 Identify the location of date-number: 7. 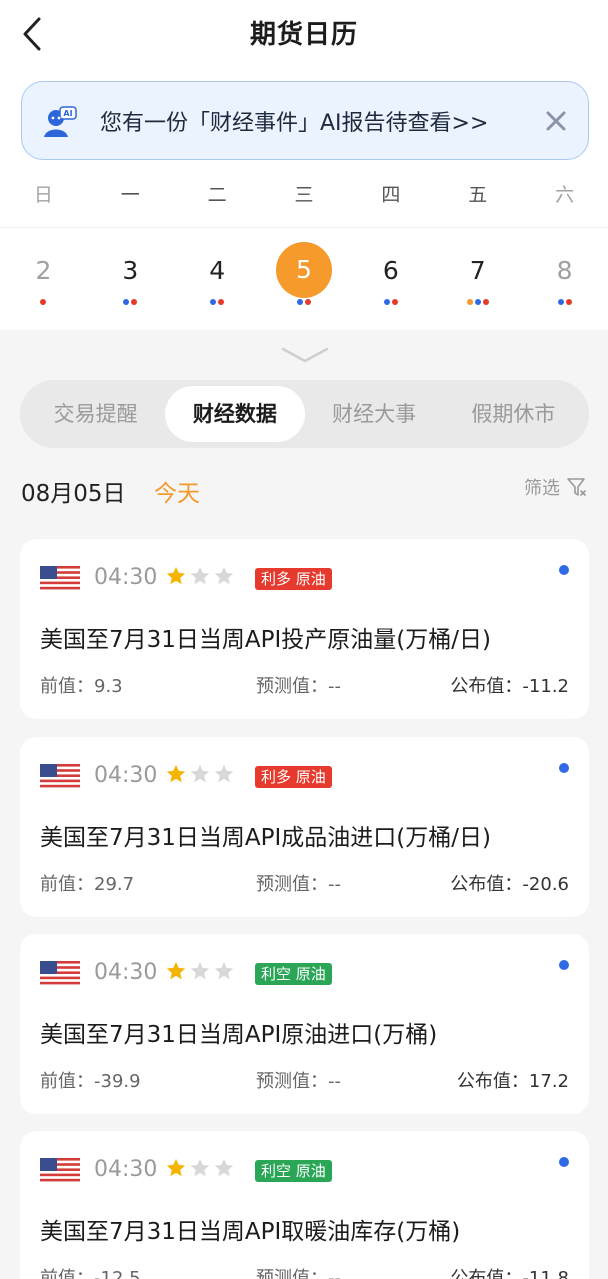
(477, 270).